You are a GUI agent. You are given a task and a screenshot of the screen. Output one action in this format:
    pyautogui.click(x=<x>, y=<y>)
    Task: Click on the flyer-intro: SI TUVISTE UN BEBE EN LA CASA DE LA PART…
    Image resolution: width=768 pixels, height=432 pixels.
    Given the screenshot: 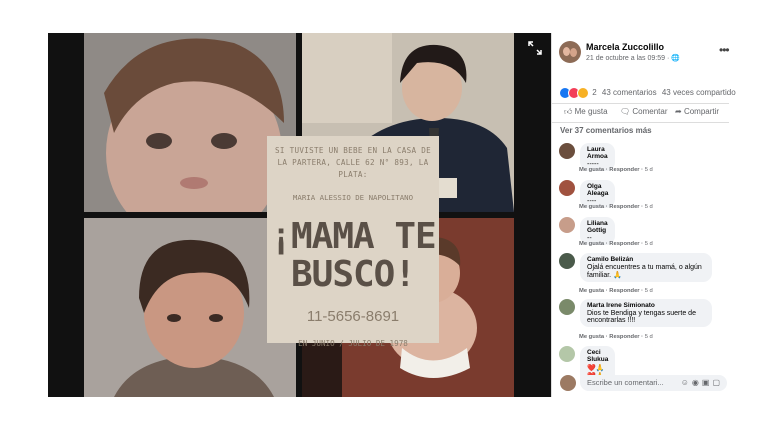 What is the action you would take?
    pyautogui.click(x=353, y=162)
    